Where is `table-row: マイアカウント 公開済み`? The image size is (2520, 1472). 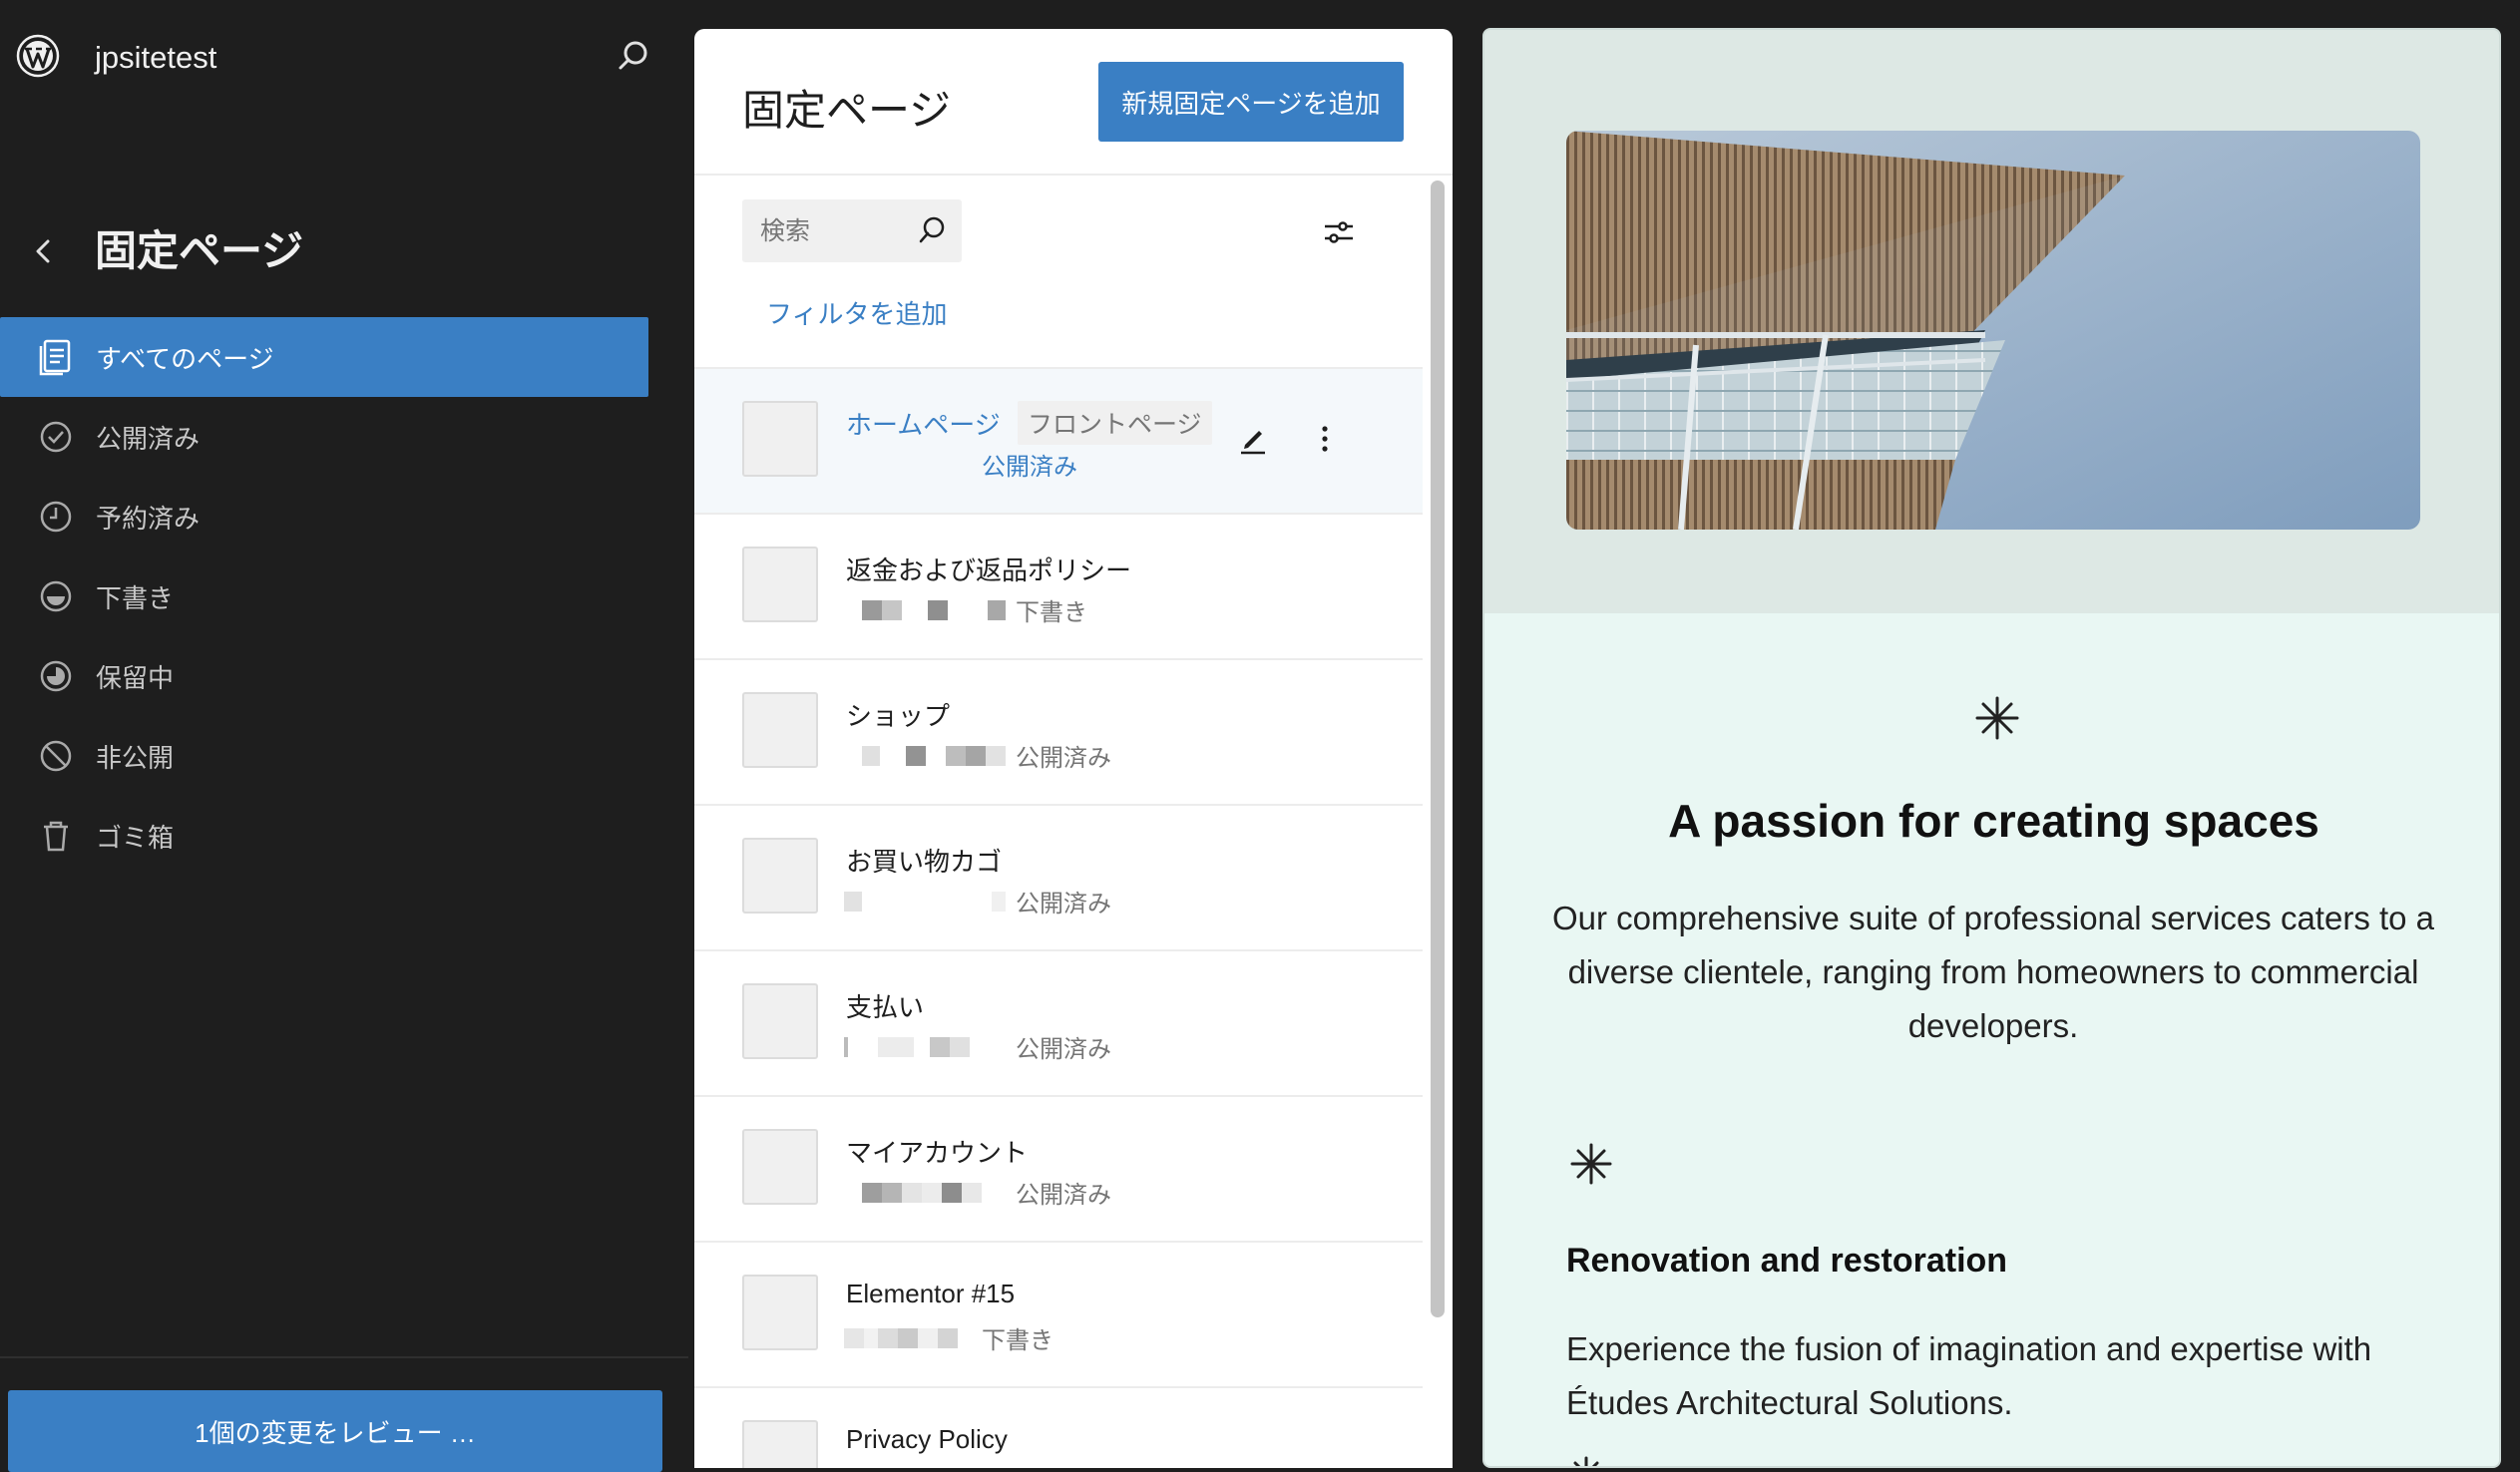 table-row: マイアカウント 公開済み is located at coordinates (1058, 1170).